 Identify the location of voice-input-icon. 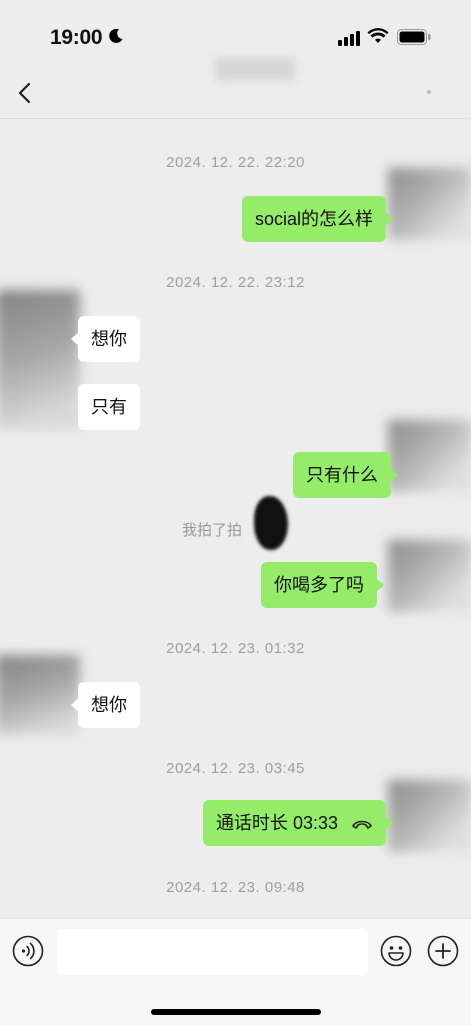
(28, 951).